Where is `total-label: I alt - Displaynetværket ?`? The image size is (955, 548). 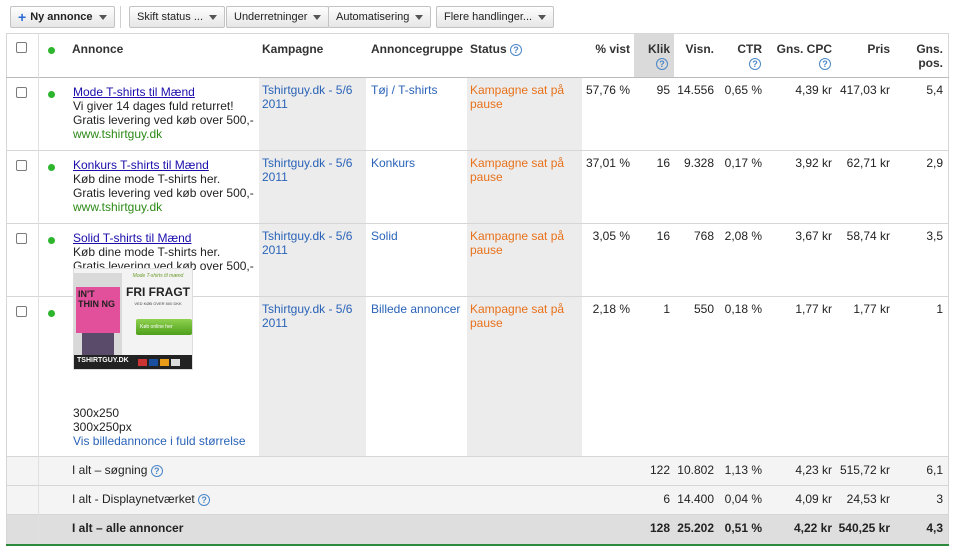 total-label: I alt - Displaynetværket ? is located at coordinates (141, 499).